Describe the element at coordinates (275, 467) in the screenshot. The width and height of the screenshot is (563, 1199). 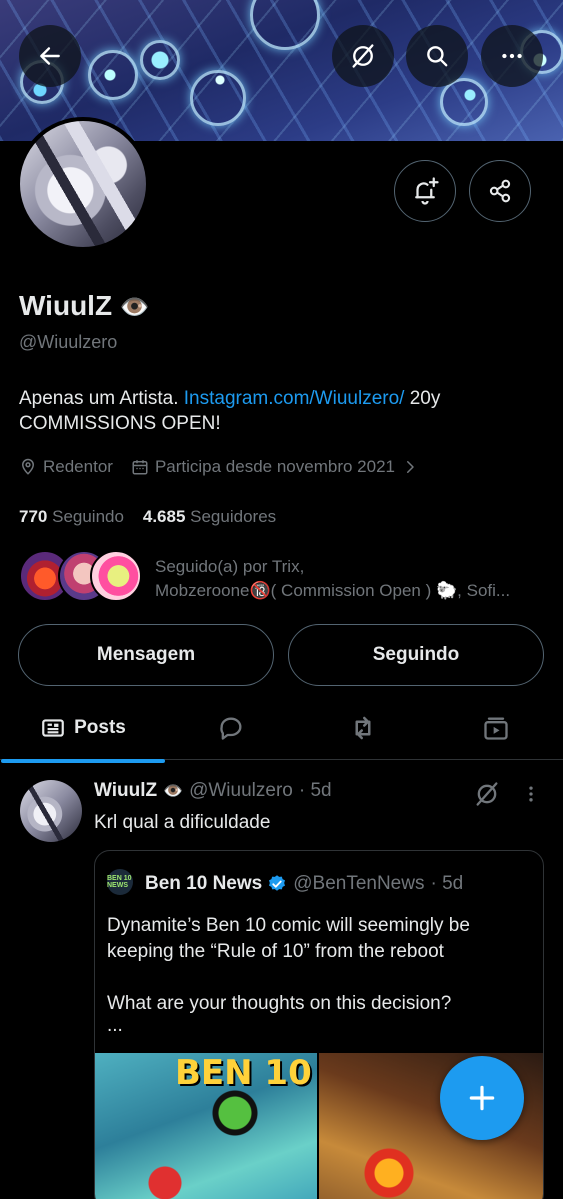
I see `joined-text: Participa desde novembro 2021` at that location.